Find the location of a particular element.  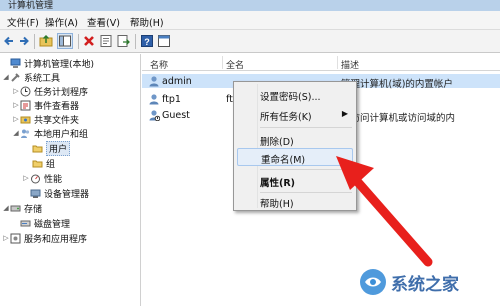

tree-item-label: 本地用户和组 is located at coordinates (61, 134).